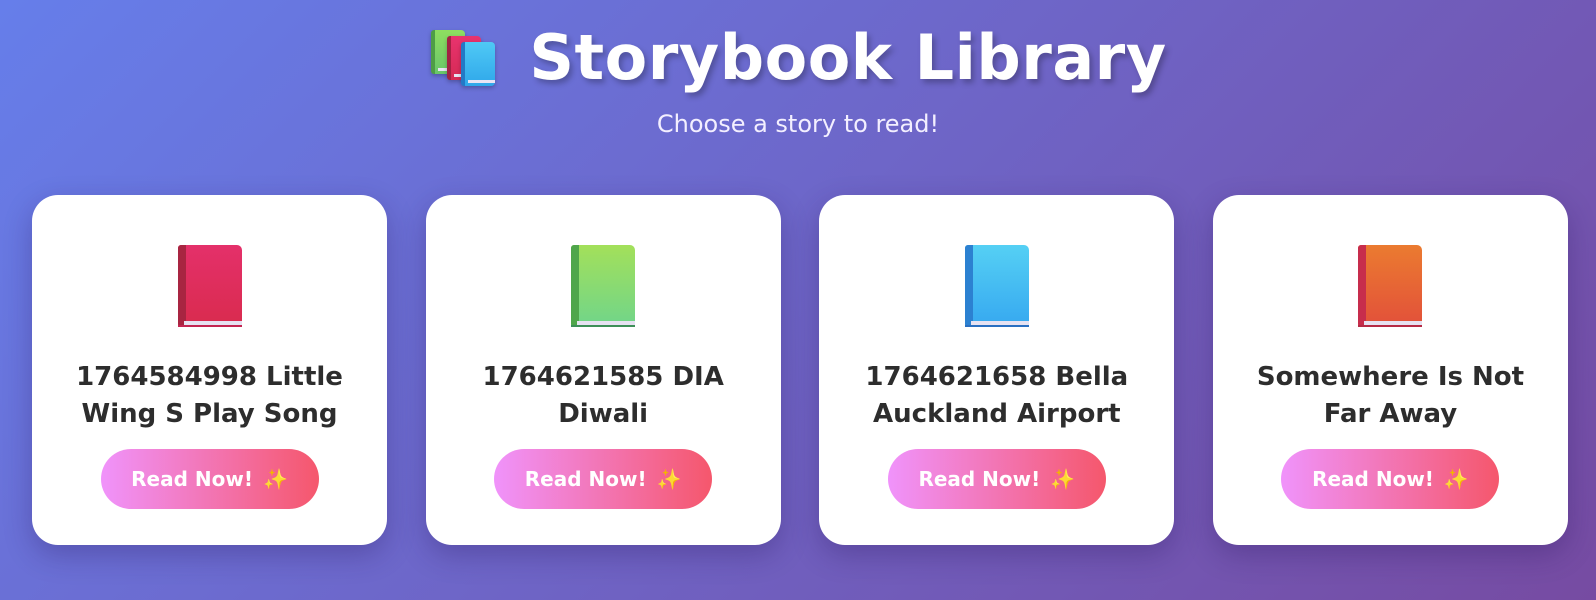 The image size is (1596, 600). What do you see at coordinates (798, 124) in the screenshot?
I see `page-subtitle: Choose a story to read!` at bounding box center [798, 124].